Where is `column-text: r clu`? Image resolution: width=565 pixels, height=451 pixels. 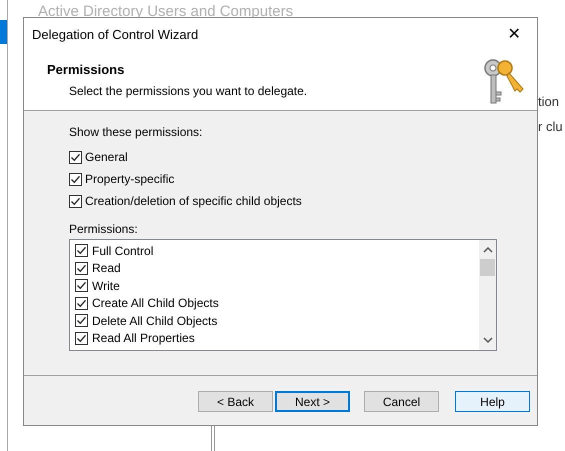
column-text: r clu is located at coordinates (550, 127).